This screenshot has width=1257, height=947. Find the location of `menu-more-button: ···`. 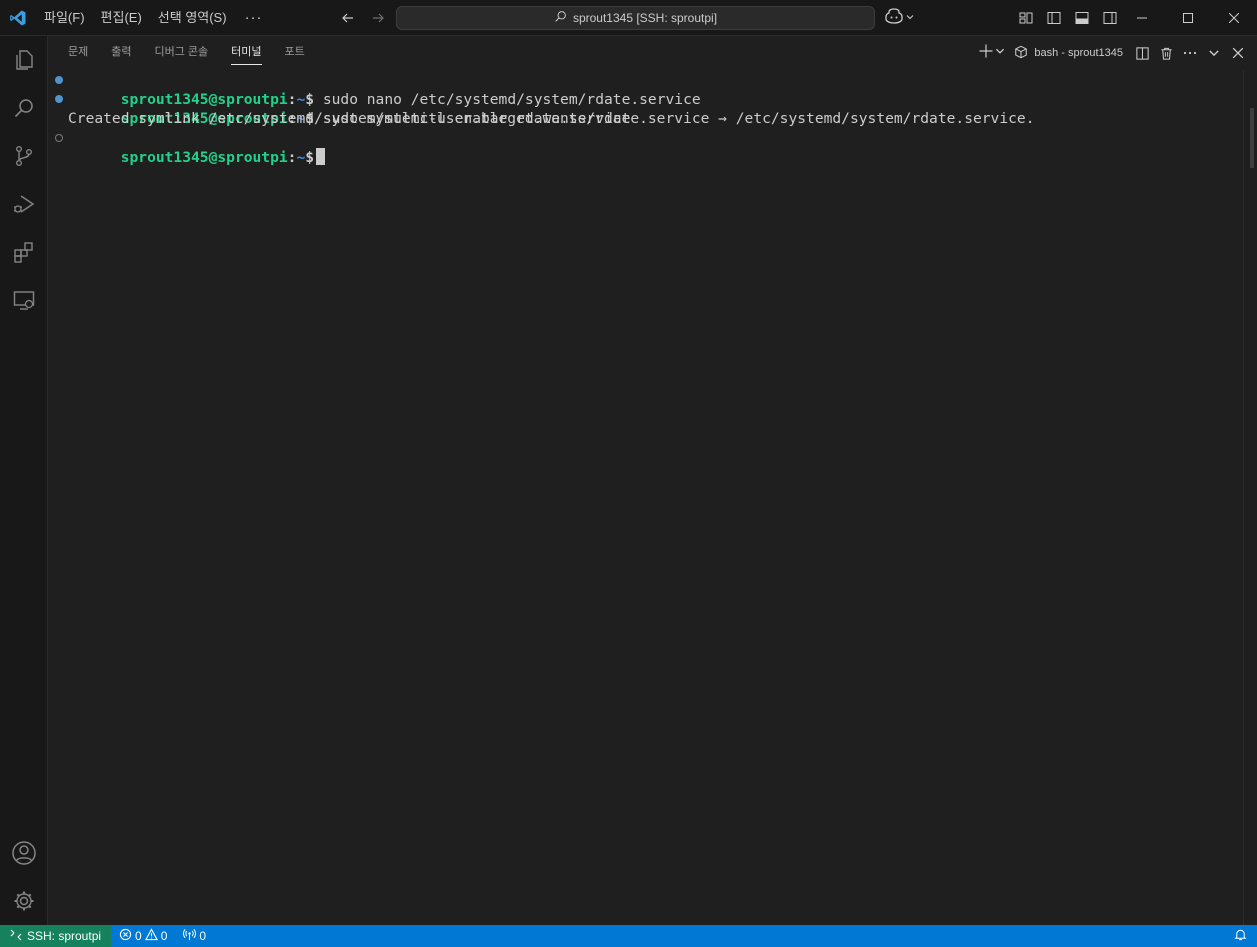

menu-more-button: ··· is located at coordinates (254, 17).